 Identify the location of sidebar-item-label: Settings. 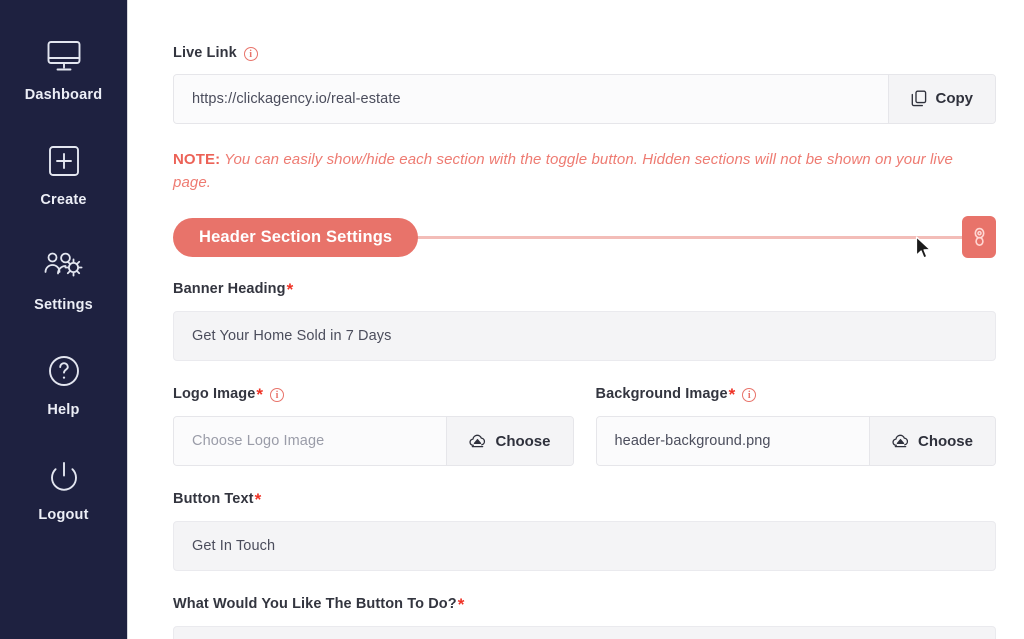
(63, 305).